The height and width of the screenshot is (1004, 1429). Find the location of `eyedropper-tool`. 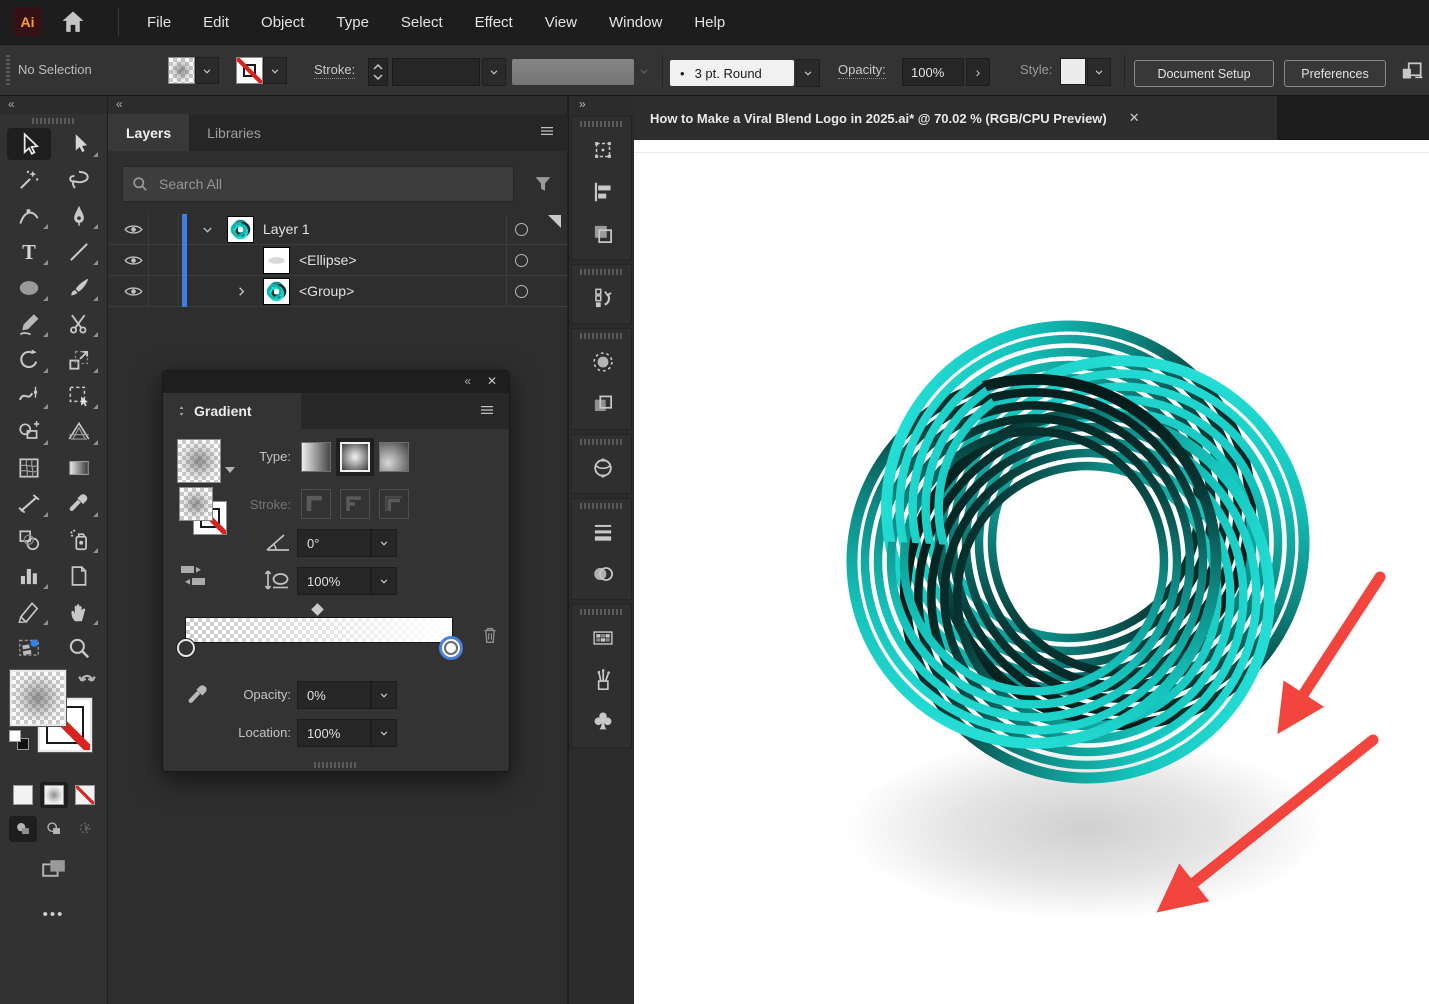

eyedropper-tool is located at coordinates (79, 504).